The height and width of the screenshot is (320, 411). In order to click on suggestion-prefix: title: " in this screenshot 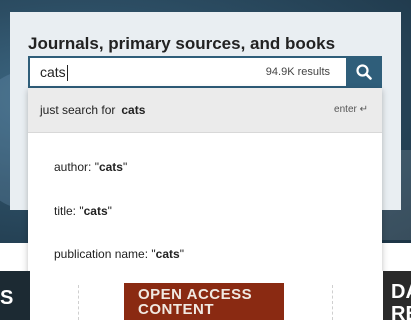, I will do `click(69, 211)`.